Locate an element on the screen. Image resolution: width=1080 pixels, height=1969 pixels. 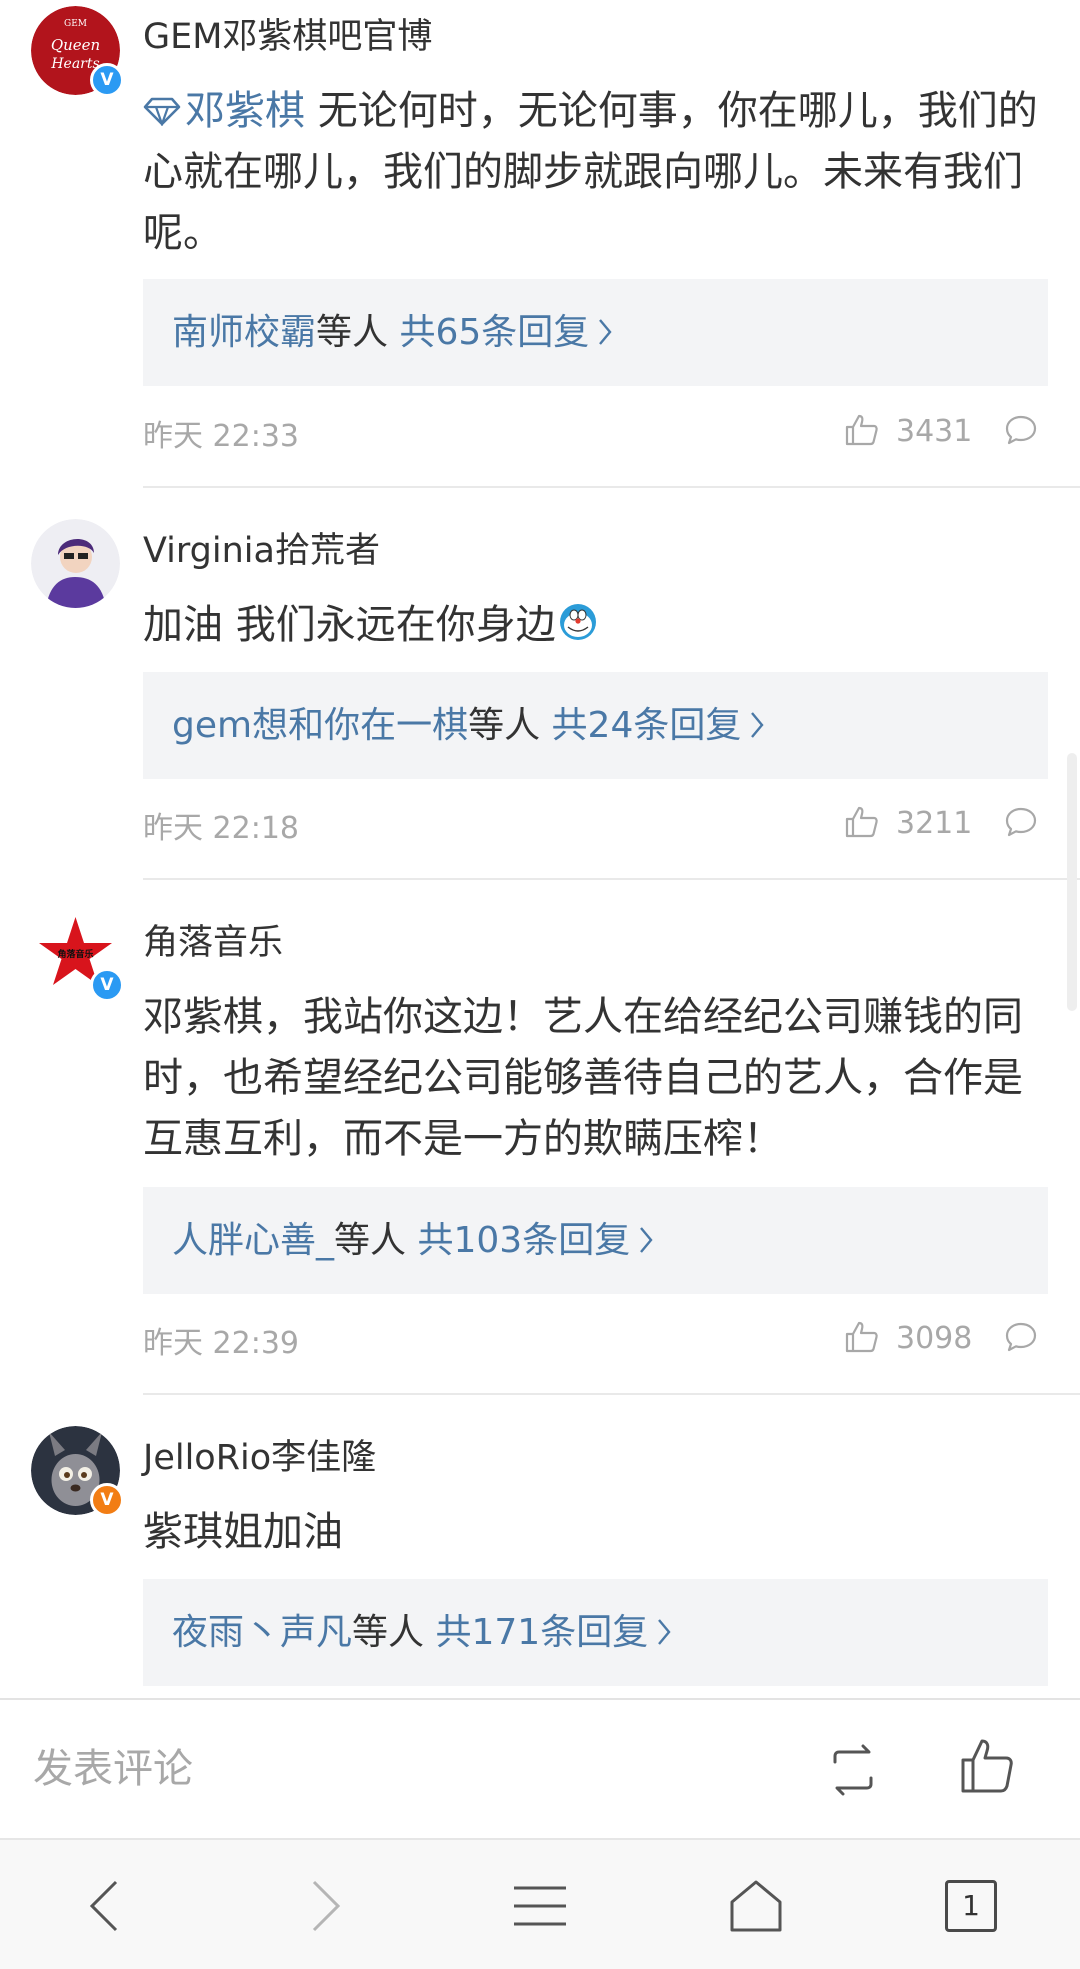
reply-count-link: 共24条回复 is located at coordinates (641, 725).